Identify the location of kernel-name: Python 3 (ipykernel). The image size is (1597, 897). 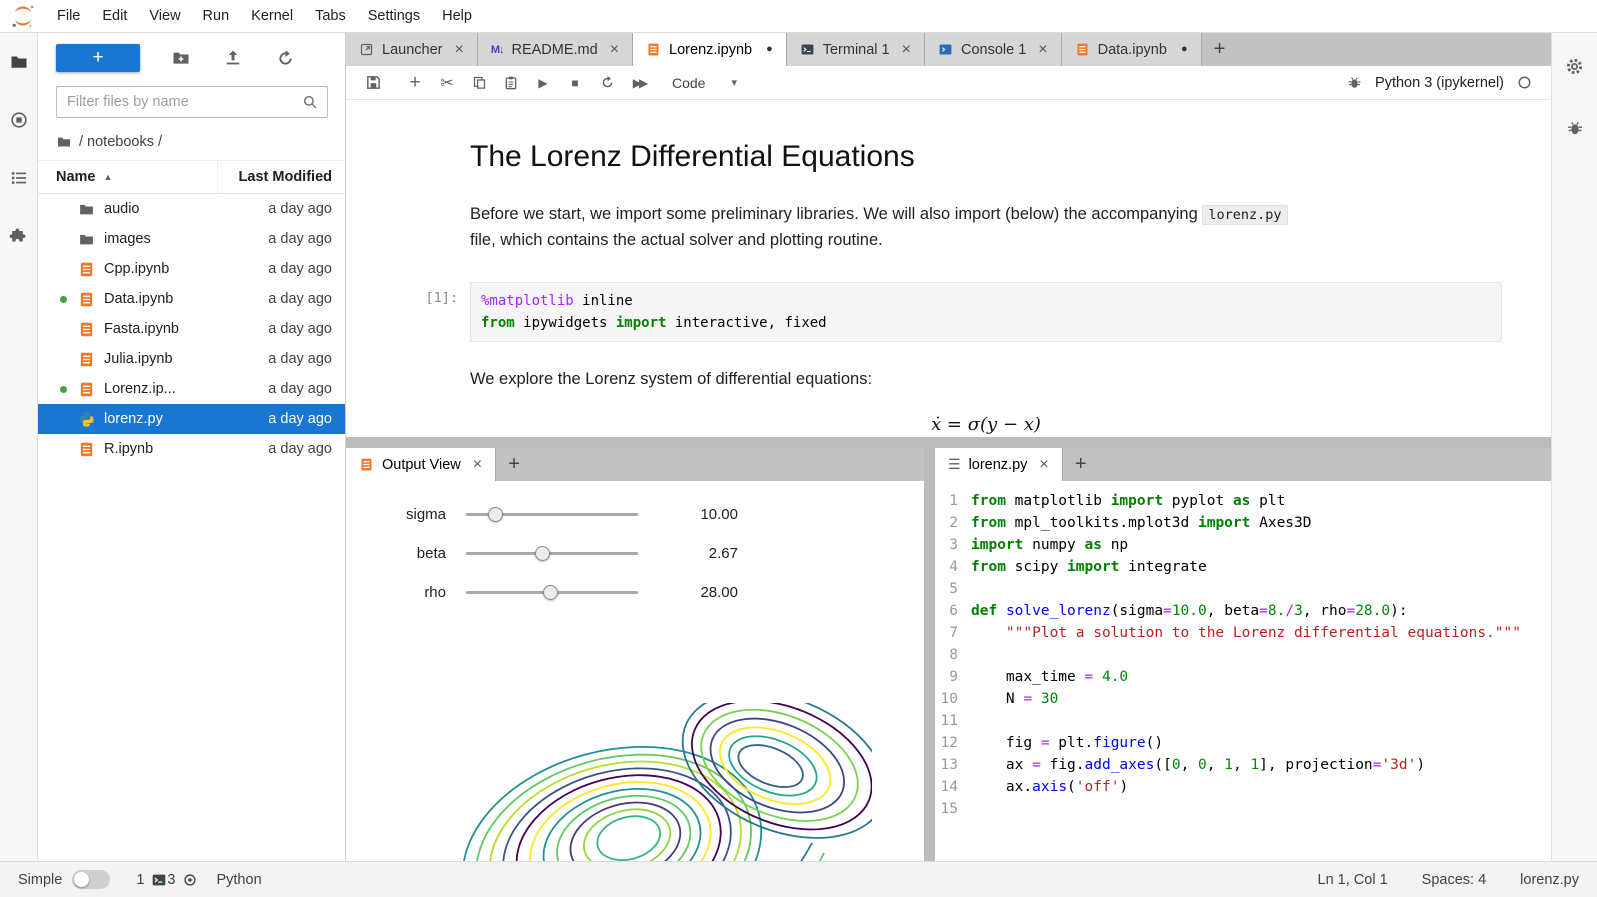
(1439, 83).